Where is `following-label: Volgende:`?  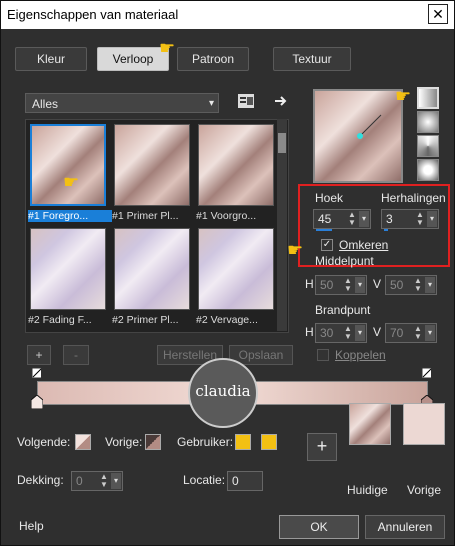 following-label: Volgende: is located at coordinates (44, 442).